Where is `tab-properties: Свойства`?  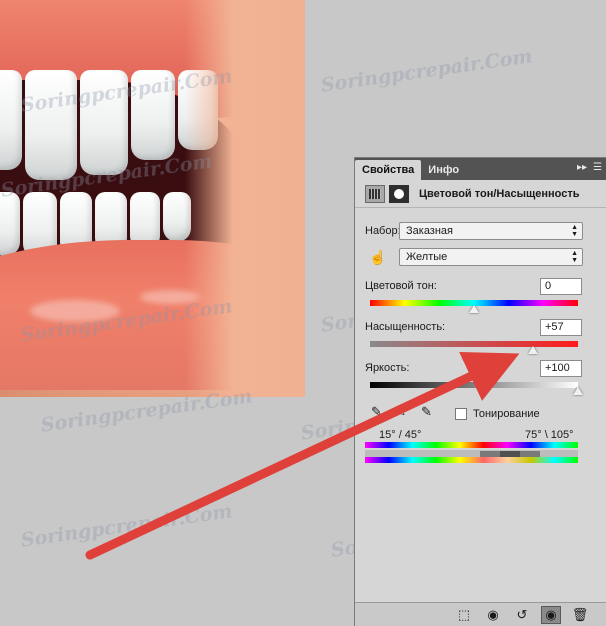
tab-properties: Свойства is located at coordinates (388, 170).